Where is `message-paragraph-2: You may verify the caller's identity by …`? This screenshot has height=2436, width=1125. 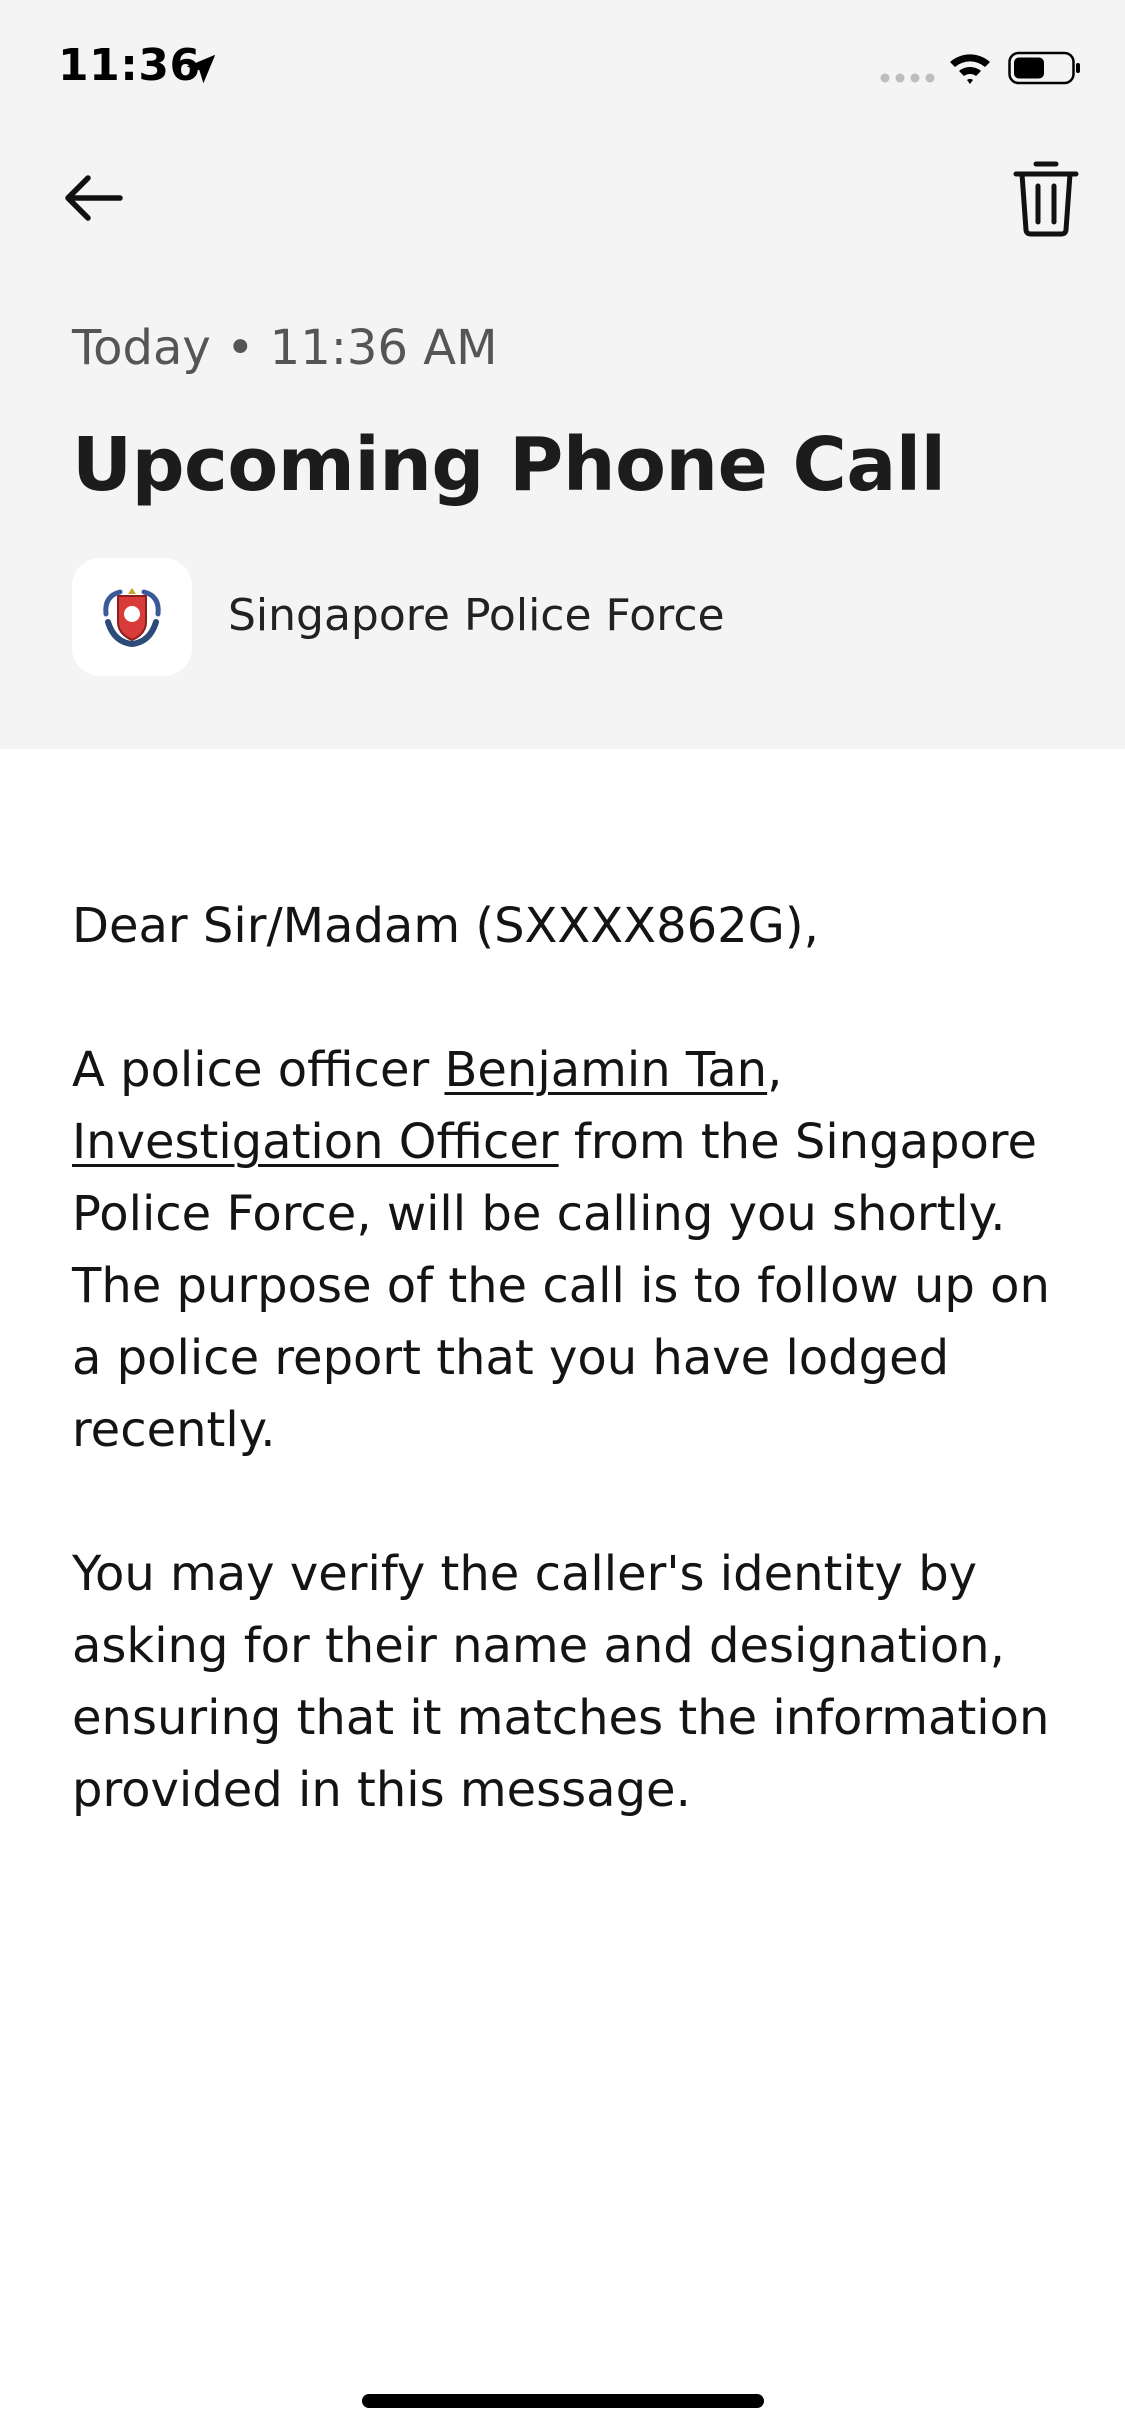
message-paragraph-2: You may verify the caller's identity by … is located at coordinates (561, 1682).